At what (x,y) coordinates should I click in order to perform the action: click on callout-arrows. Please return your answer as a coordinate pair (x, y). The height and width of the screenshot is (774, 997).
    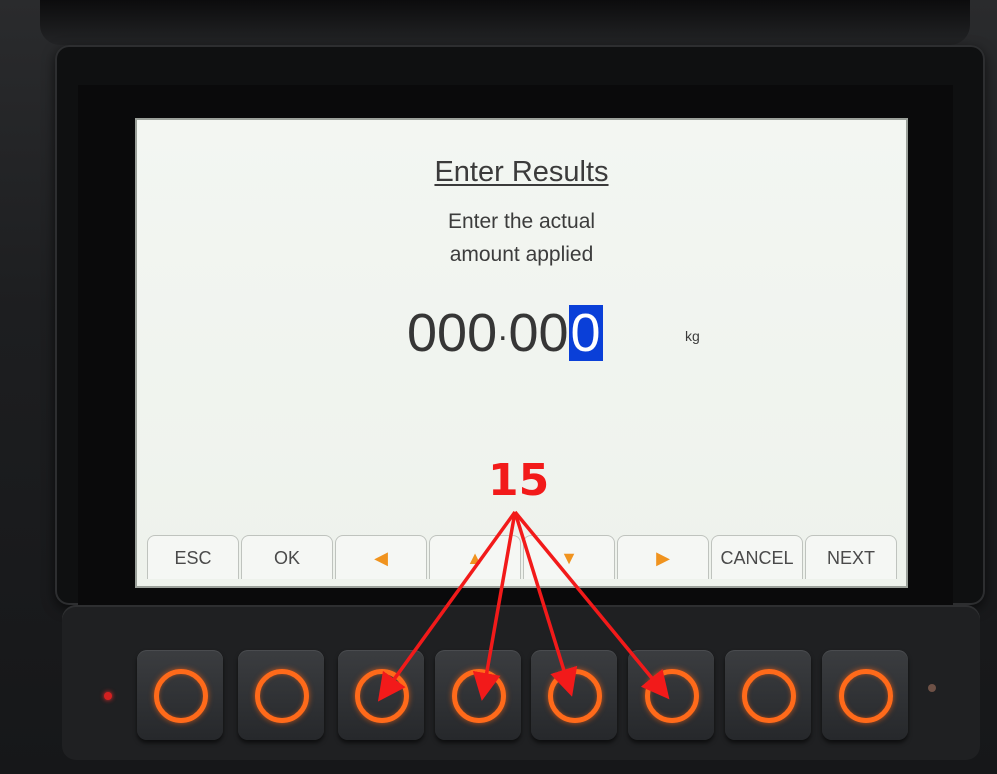
    Looking at the image, I should click on (523, 606).